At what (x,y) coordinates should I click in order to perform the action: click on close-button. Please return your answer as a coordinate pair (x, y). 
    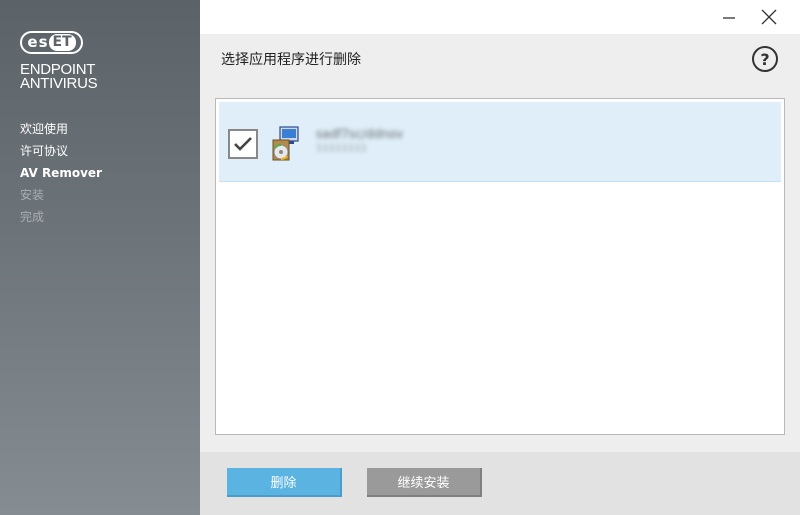
    Looking at the image, I should click on (769, 17).